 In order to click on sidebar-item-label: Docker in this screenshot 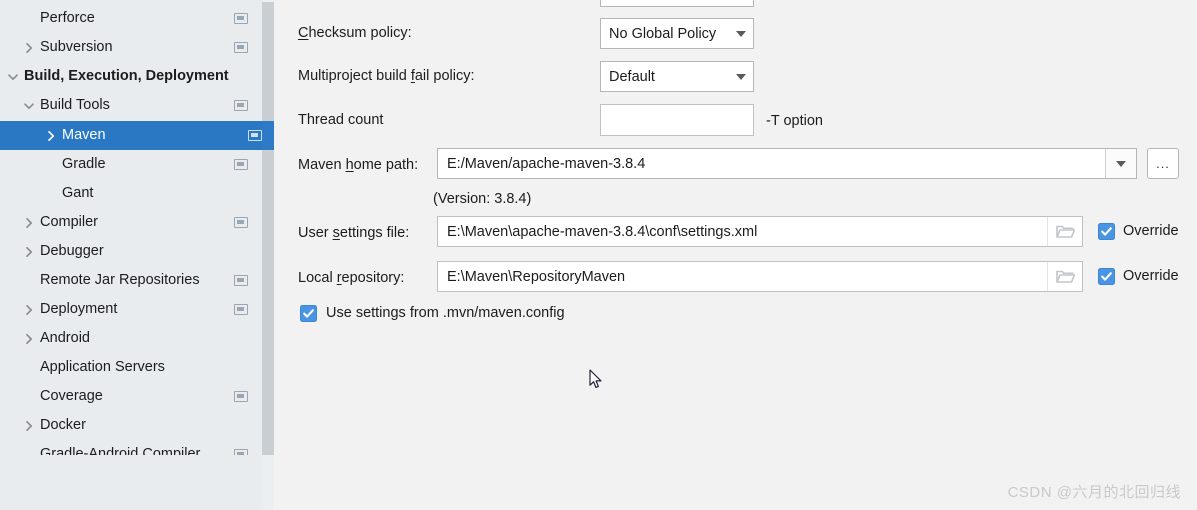, I will do `click(63, 425)`.